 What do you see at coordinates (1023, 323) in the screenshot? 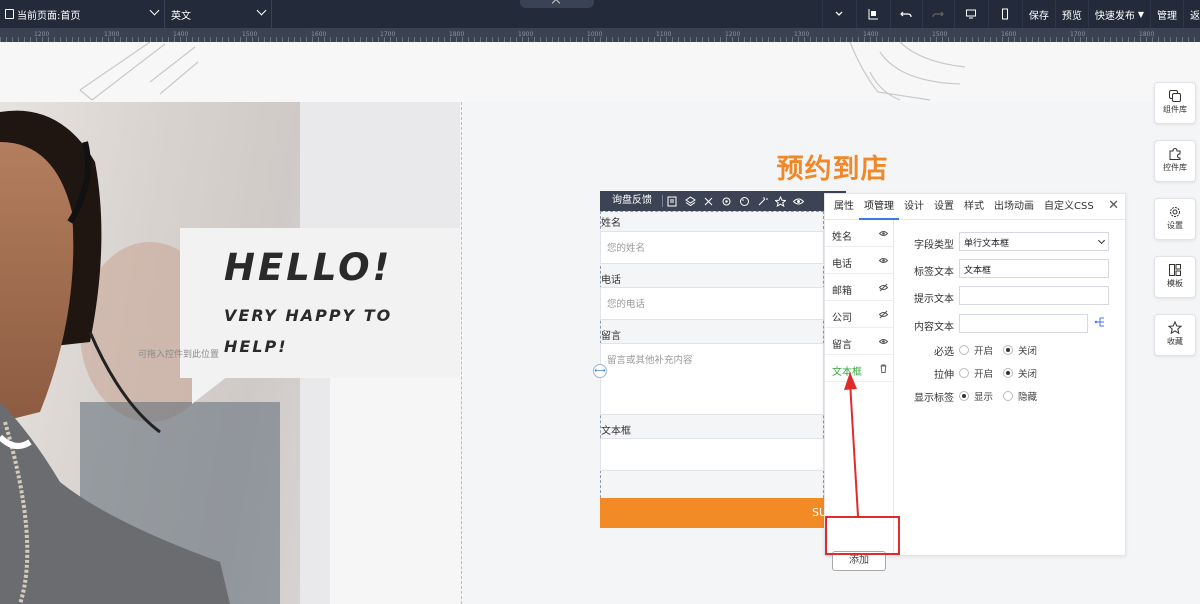
I see `content-text-input` at bounding box center [1023, 323].